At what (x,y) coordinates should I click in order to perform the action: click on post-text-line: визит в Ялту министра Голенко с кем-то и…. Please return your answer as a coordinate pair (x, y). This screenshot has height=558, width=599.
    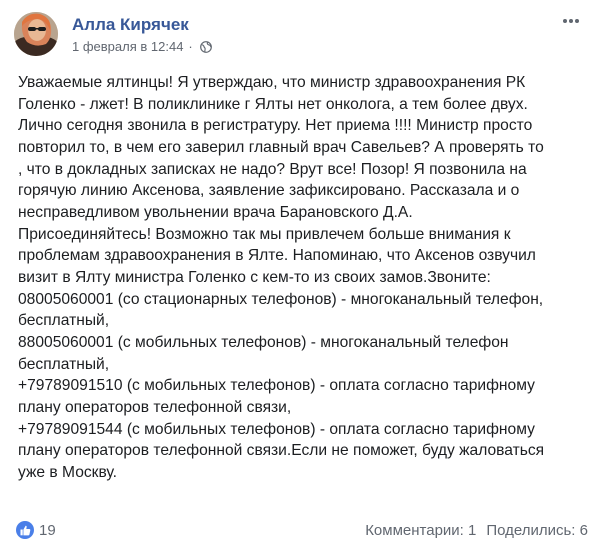
    Looking at the image, I should click on (254, 277).